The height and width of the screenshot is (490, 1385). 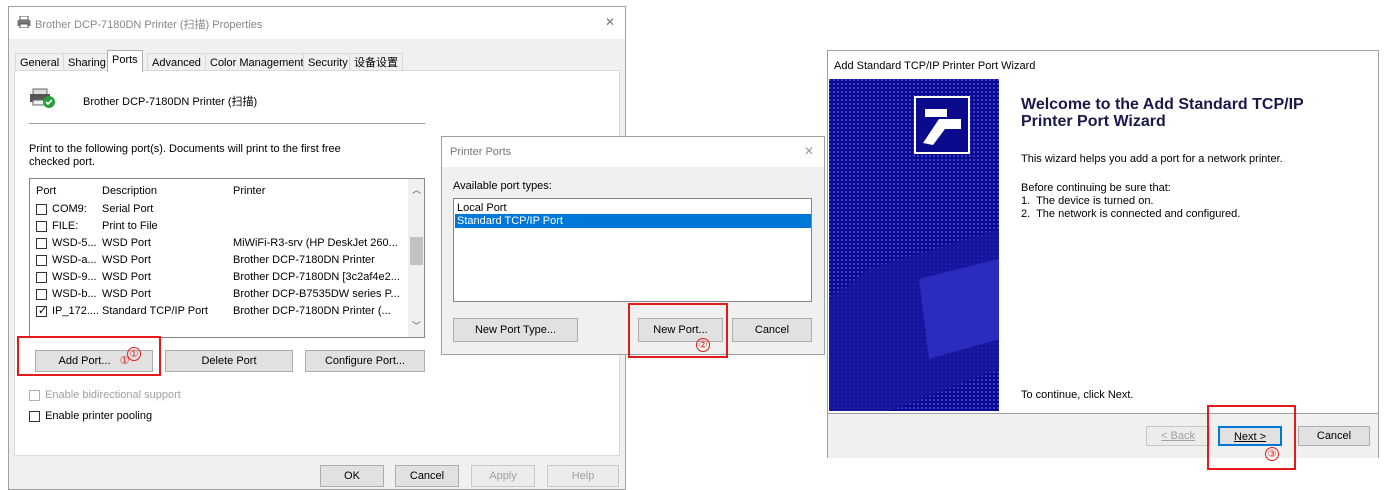 What do you see at coordinates (583, 476) in the screenshot?
I see `help-button: Help` at bounding box center [583, 476].